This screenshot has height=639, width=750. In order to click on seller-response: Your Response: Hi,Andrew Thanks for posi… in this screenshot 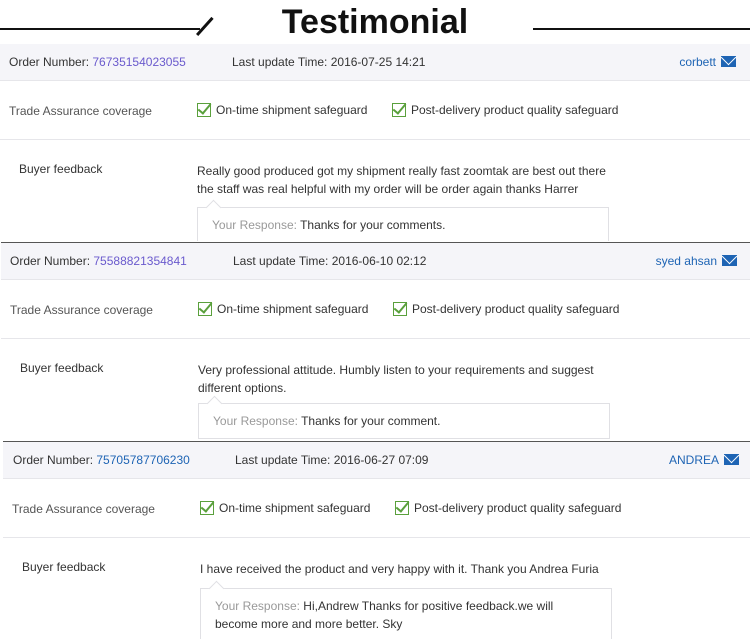, I will do `click(406, 613)`.